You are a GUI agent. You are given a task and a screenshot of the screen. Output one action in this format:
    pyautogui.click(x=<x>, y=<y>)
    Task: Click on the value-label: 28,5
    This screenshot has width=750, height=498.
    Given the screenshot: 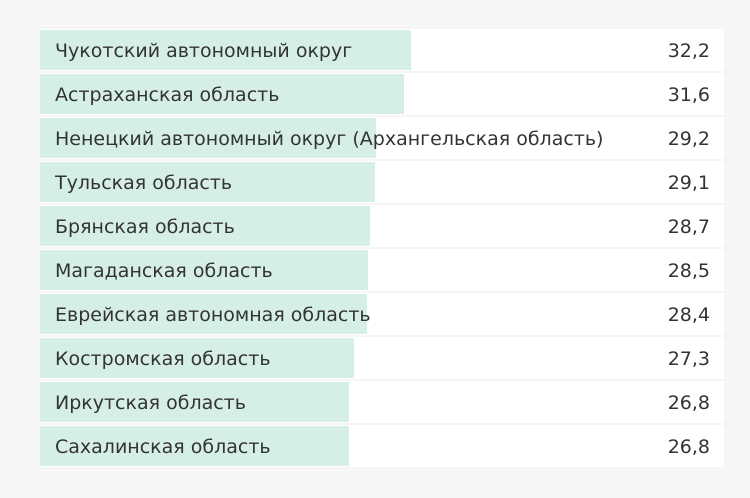 What is the action you would take?
    pyautogui.click(x=688, y=271)
    